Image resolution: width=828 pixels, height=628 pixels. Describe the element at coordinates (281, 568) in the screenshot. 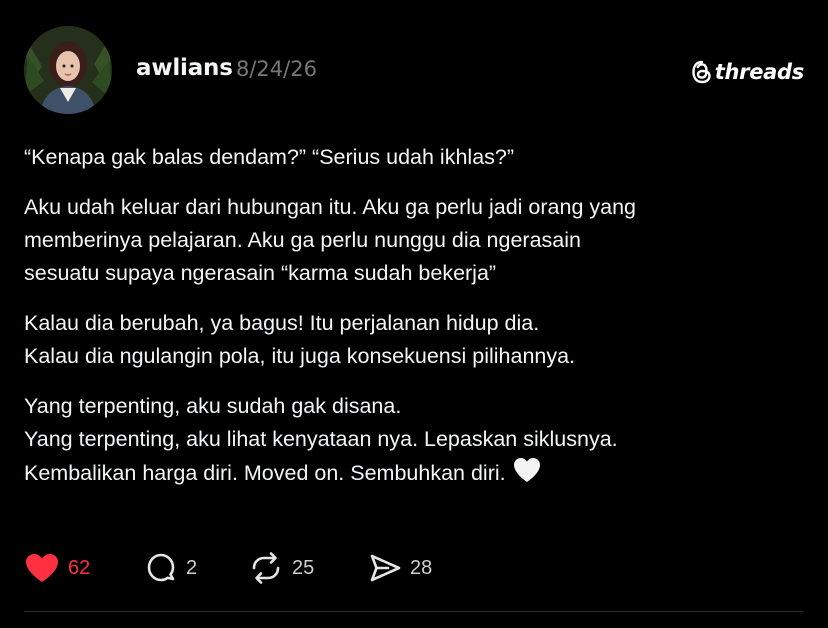

I see `repost-button: 25` at that location.